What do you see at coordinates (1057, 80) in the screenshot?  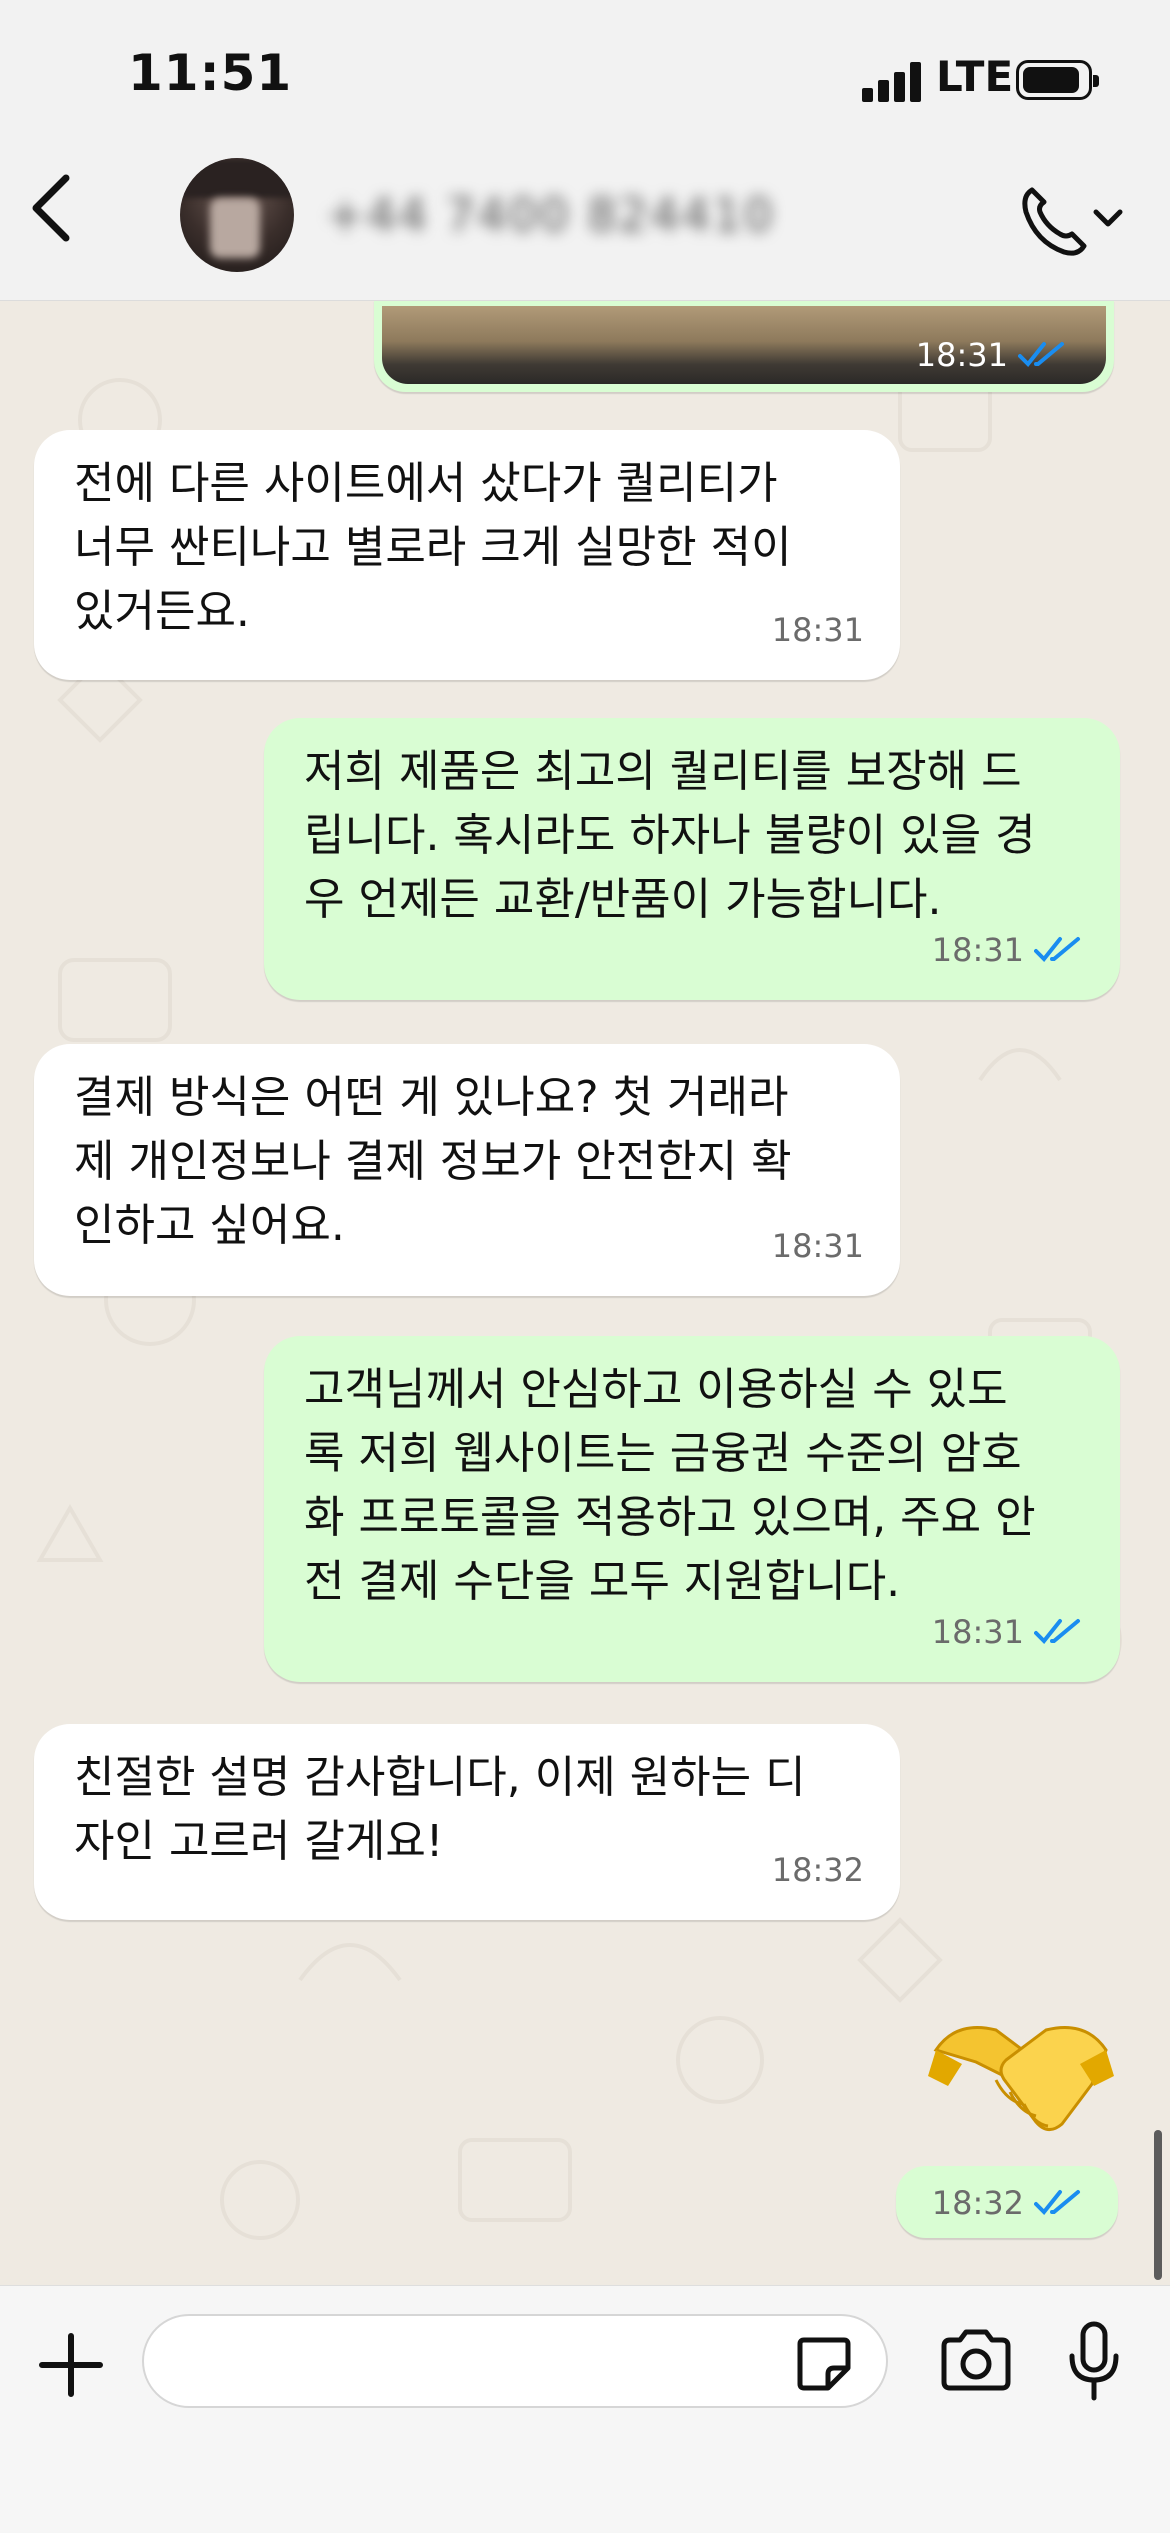 I see `battery-icon` at bounding box center [1057, 80].